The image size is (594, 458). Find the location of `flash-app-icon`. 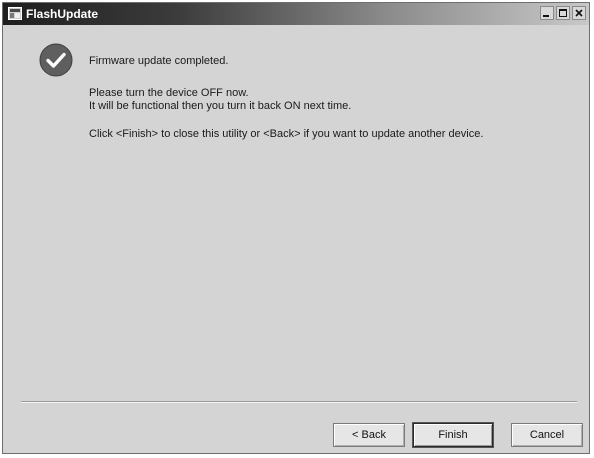

flash-app-icon is located at coordinates (15, 13).